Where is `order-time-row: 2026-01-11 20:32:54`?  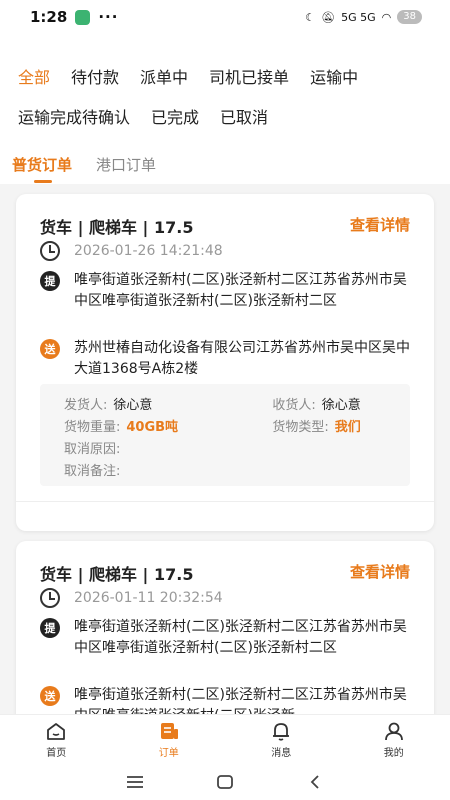 order-time-row: 2026-01-11 20:32:54 is located at coordinates (131, 598).